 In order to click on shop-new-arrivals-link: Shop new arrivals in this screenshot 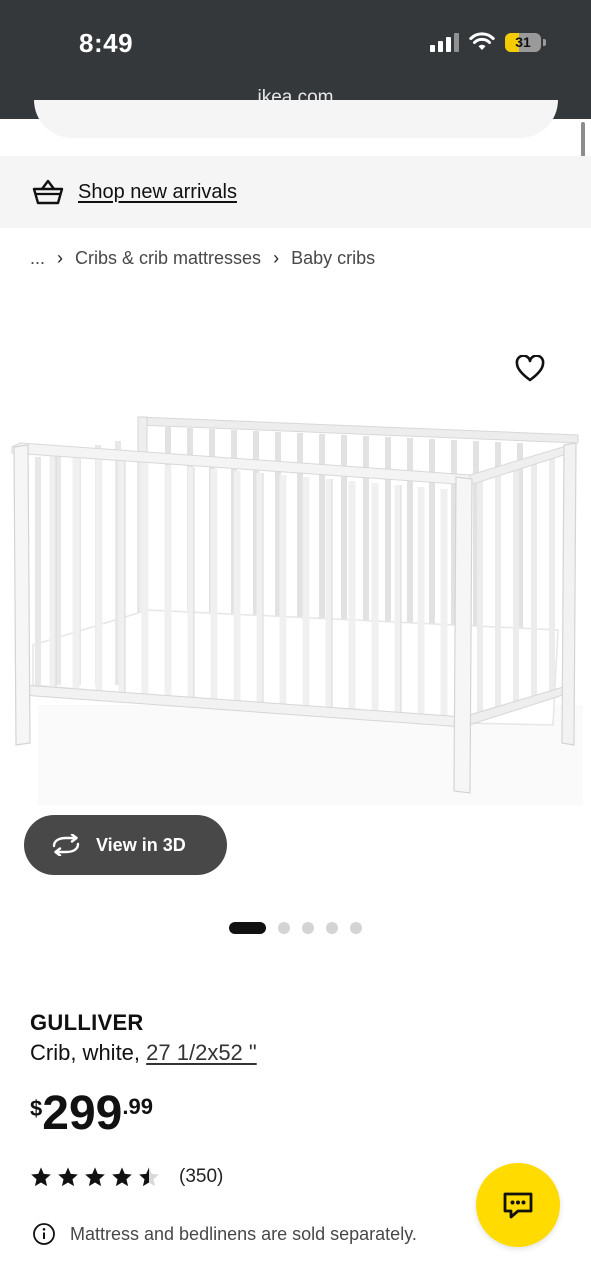, I will do `click(157, 192)`.